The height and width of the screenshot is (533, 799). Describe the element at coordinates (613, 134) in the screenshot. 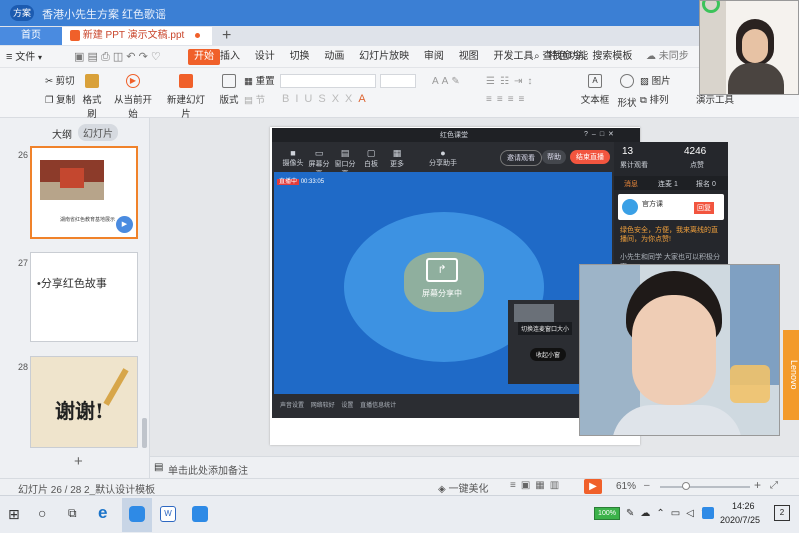

I see `close-icon: ✕` at that location.